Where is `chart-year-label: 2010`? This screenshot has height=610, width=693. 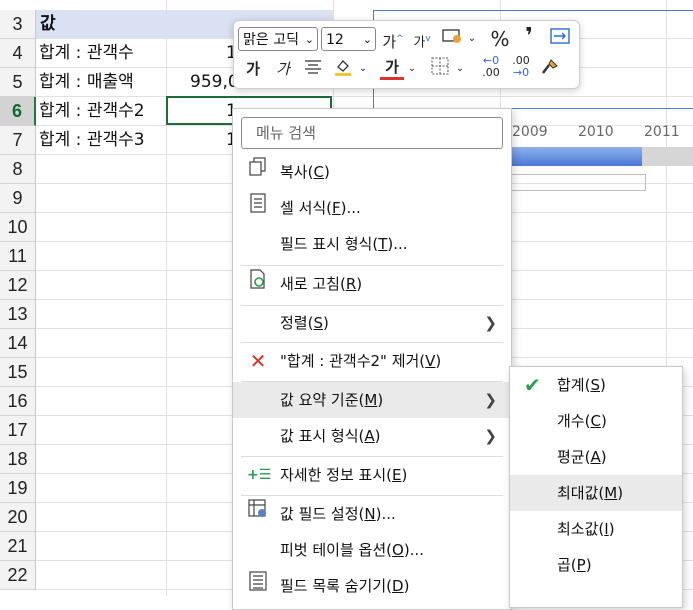
chart-year-label: 2010 is located at coordinates (596, 132).